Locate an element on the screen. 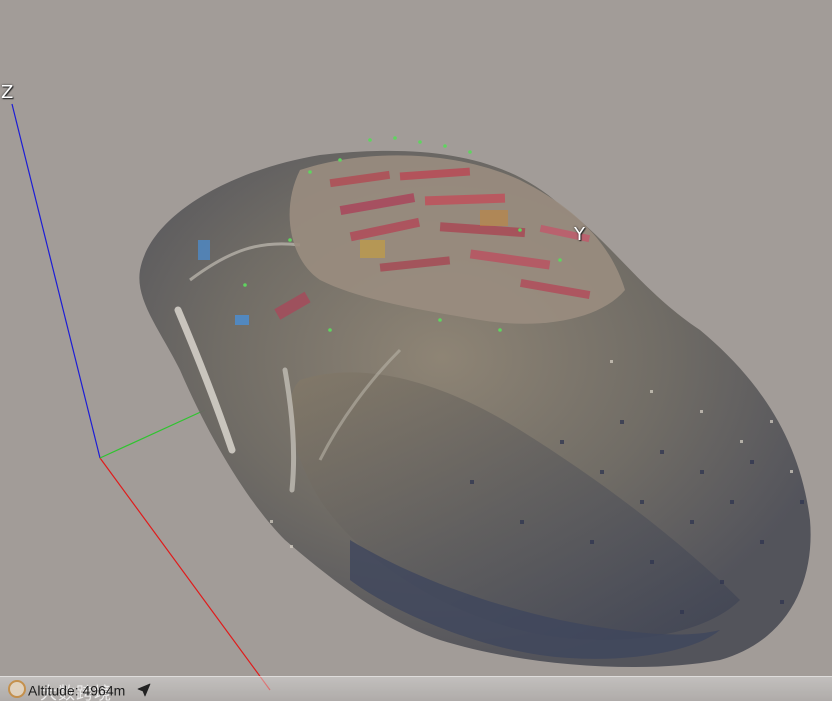  status-bar: 大数跨境 Altitude: 4964m is located at coordinates (416, 688).